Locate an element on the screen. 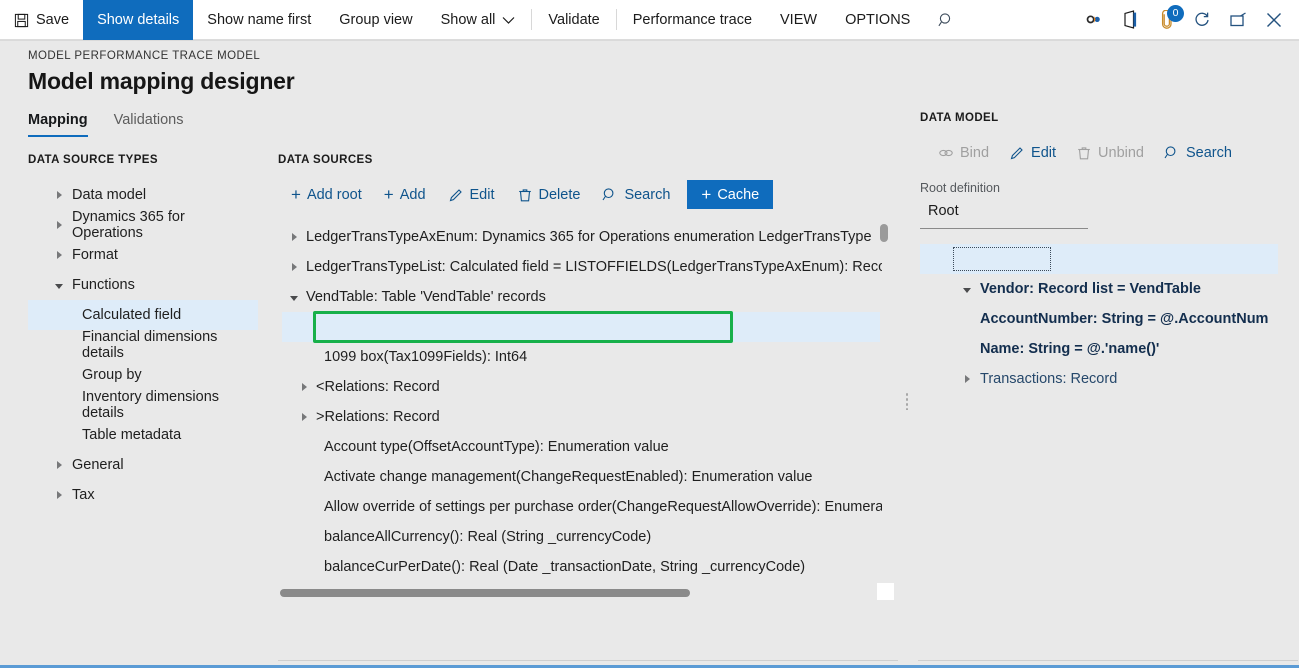 This screenshot has height=668, width=1299. toolbar-search-button is located at coordinates (946, 20).